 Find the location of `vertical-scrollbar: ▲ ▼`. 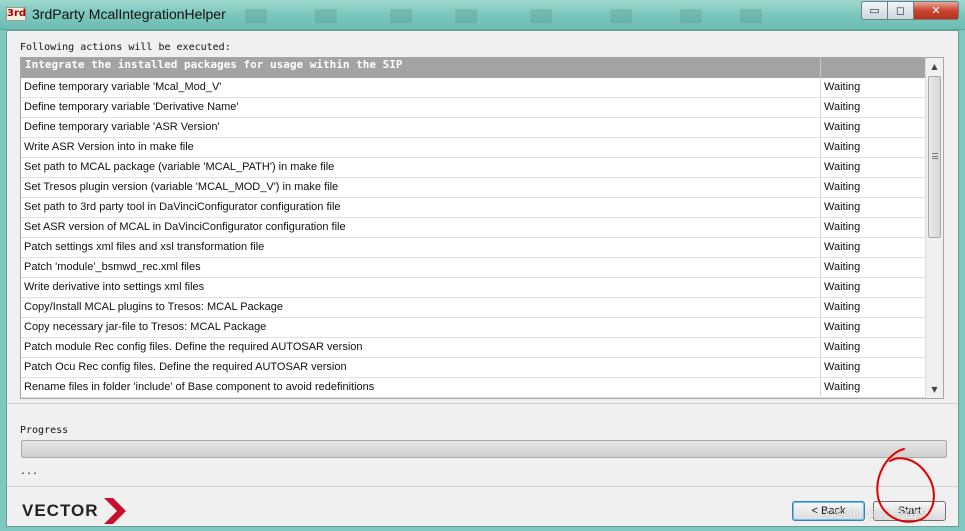

vertical-scrollbar: ▲ ▼ is located at coordinates (934, 228).